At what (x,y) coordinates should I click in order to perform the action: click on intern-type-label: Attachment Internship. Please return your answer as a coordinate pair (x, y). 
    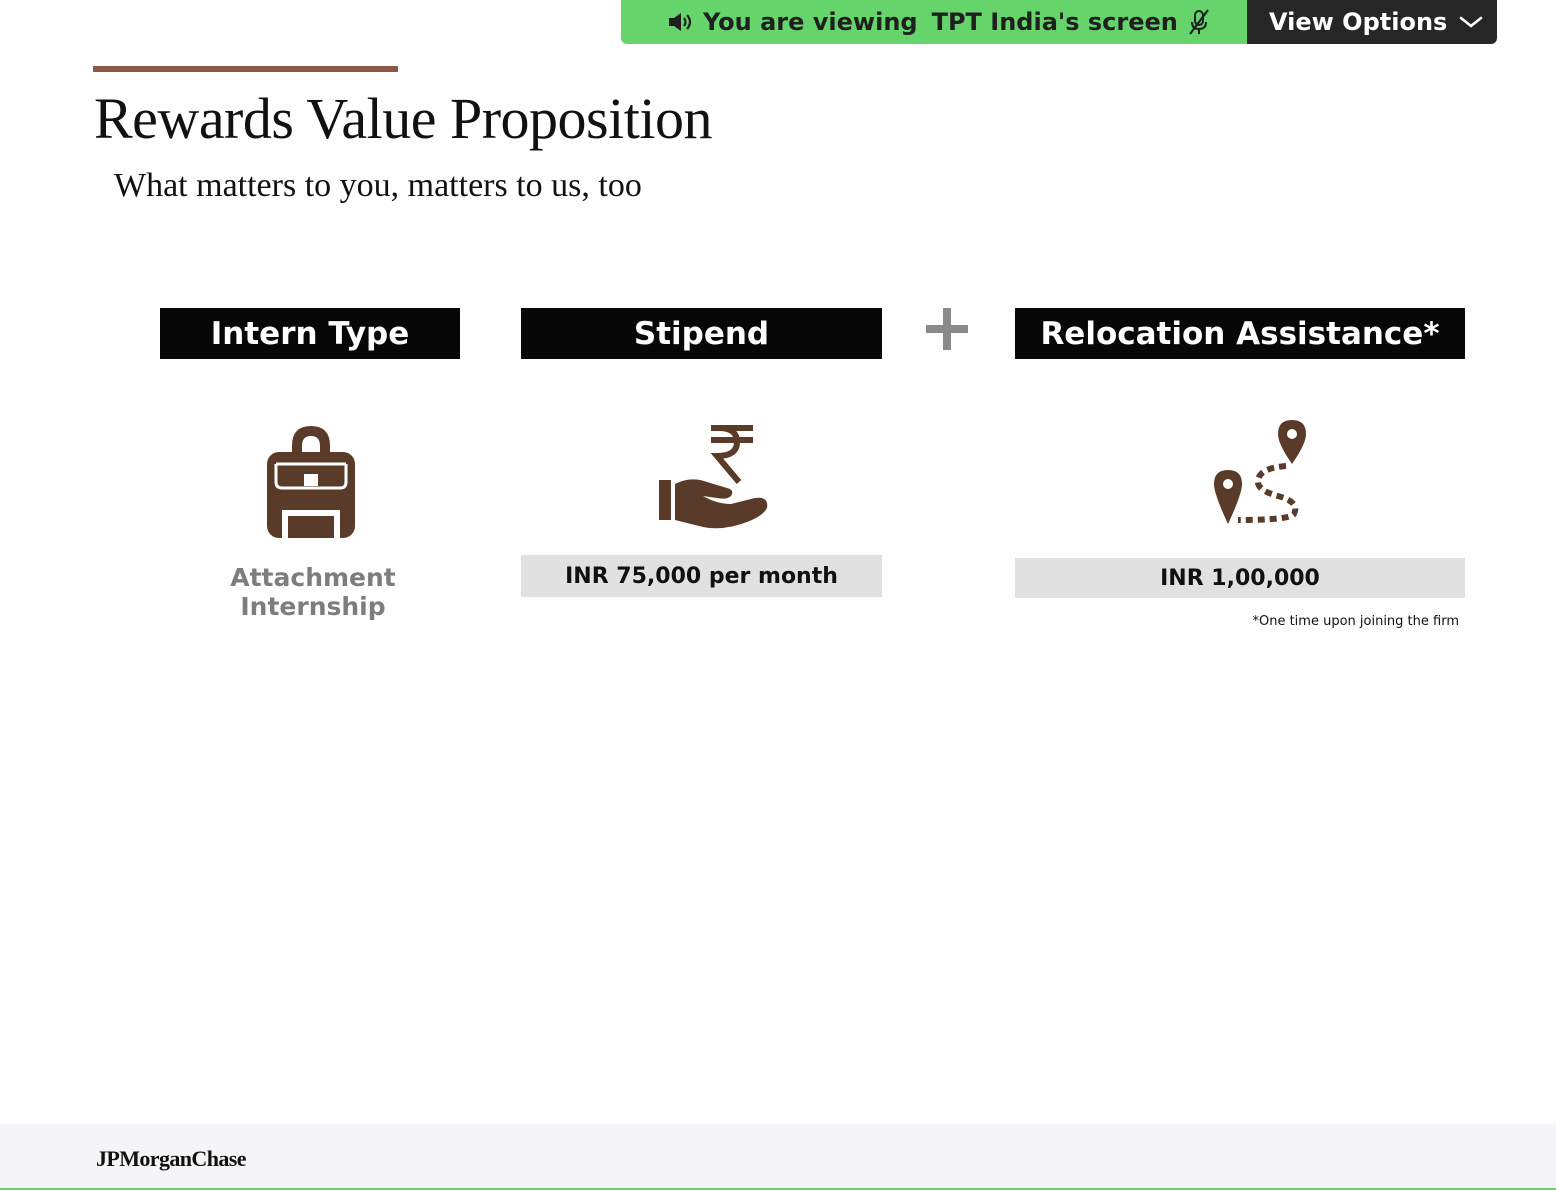
    Looking at the image, I should click on (313, 592).